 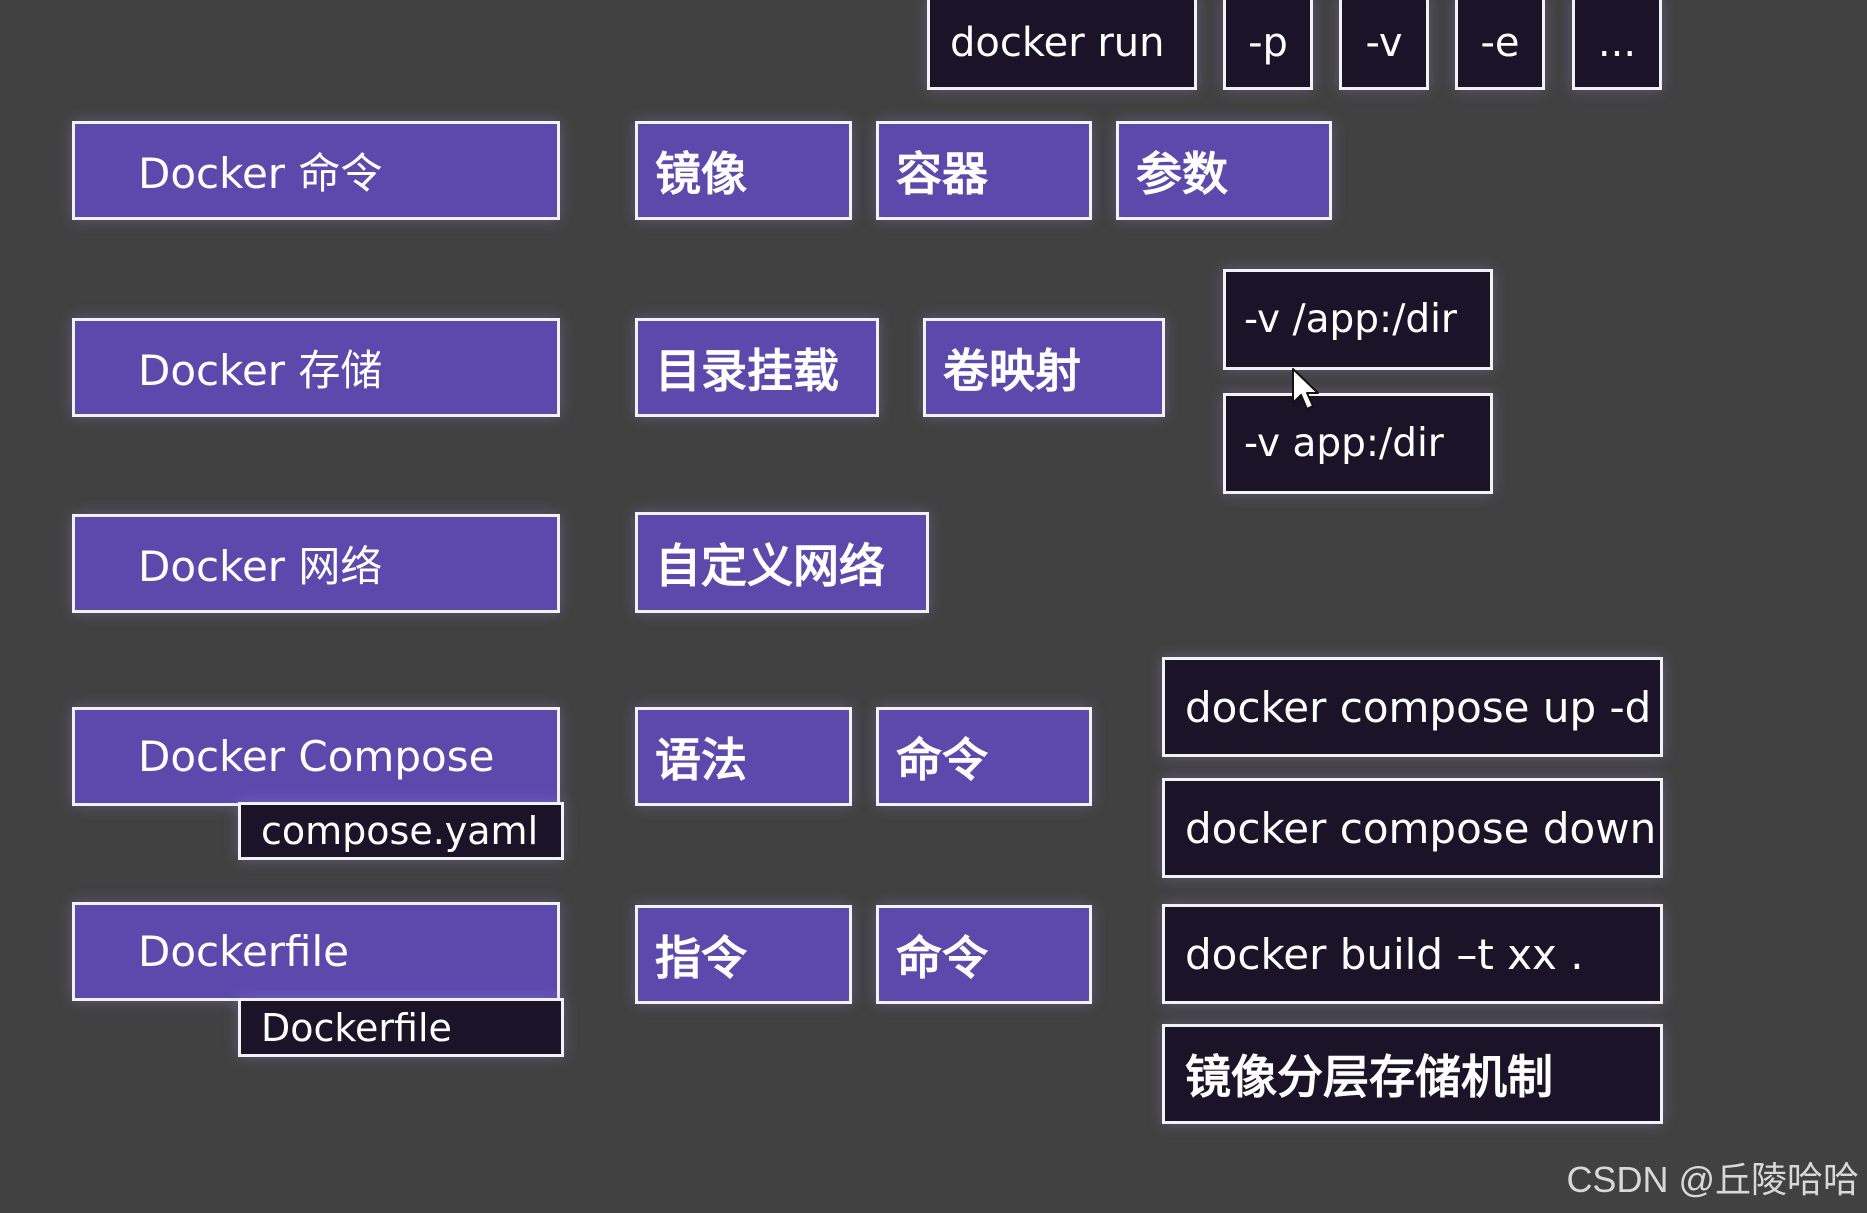 What do you see at coordinates (743, 170) in the screenshot?
I see `image-box: 镜像` at bounding box center [743, 170].